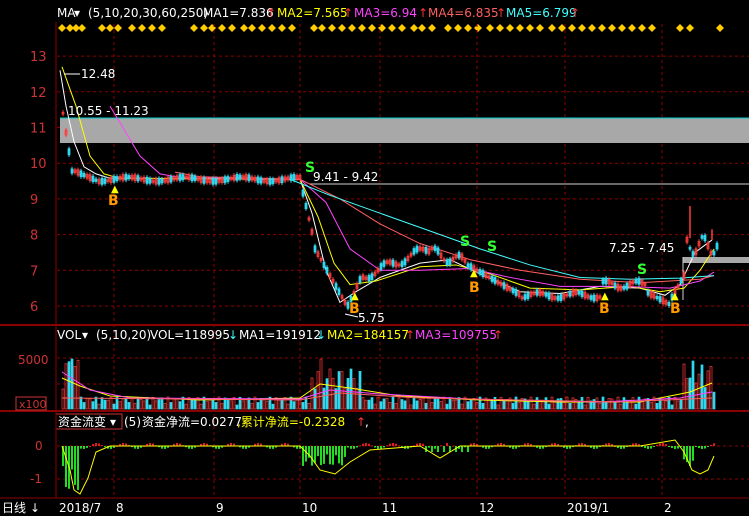  I want to click on vol-indicator-selector: VOL, so click(69, 335).